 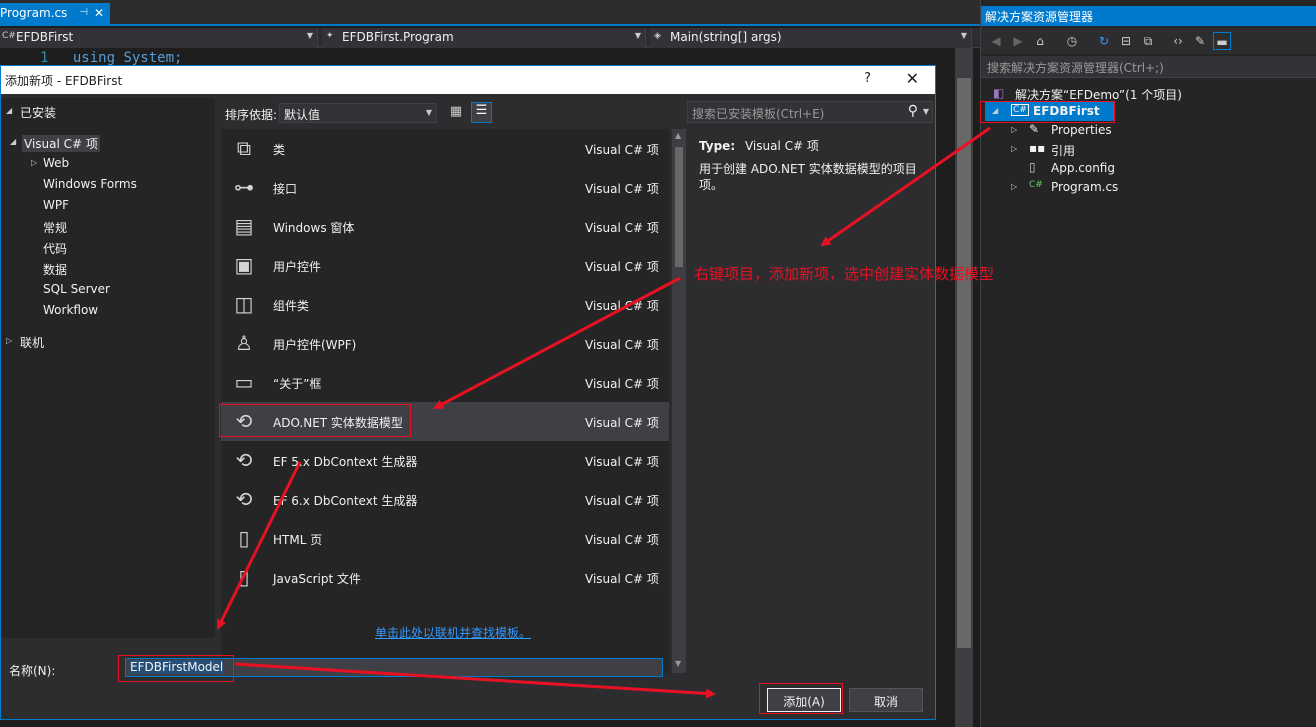 I want to click on interface-icon: ⊶, so click(x=244, y=187).